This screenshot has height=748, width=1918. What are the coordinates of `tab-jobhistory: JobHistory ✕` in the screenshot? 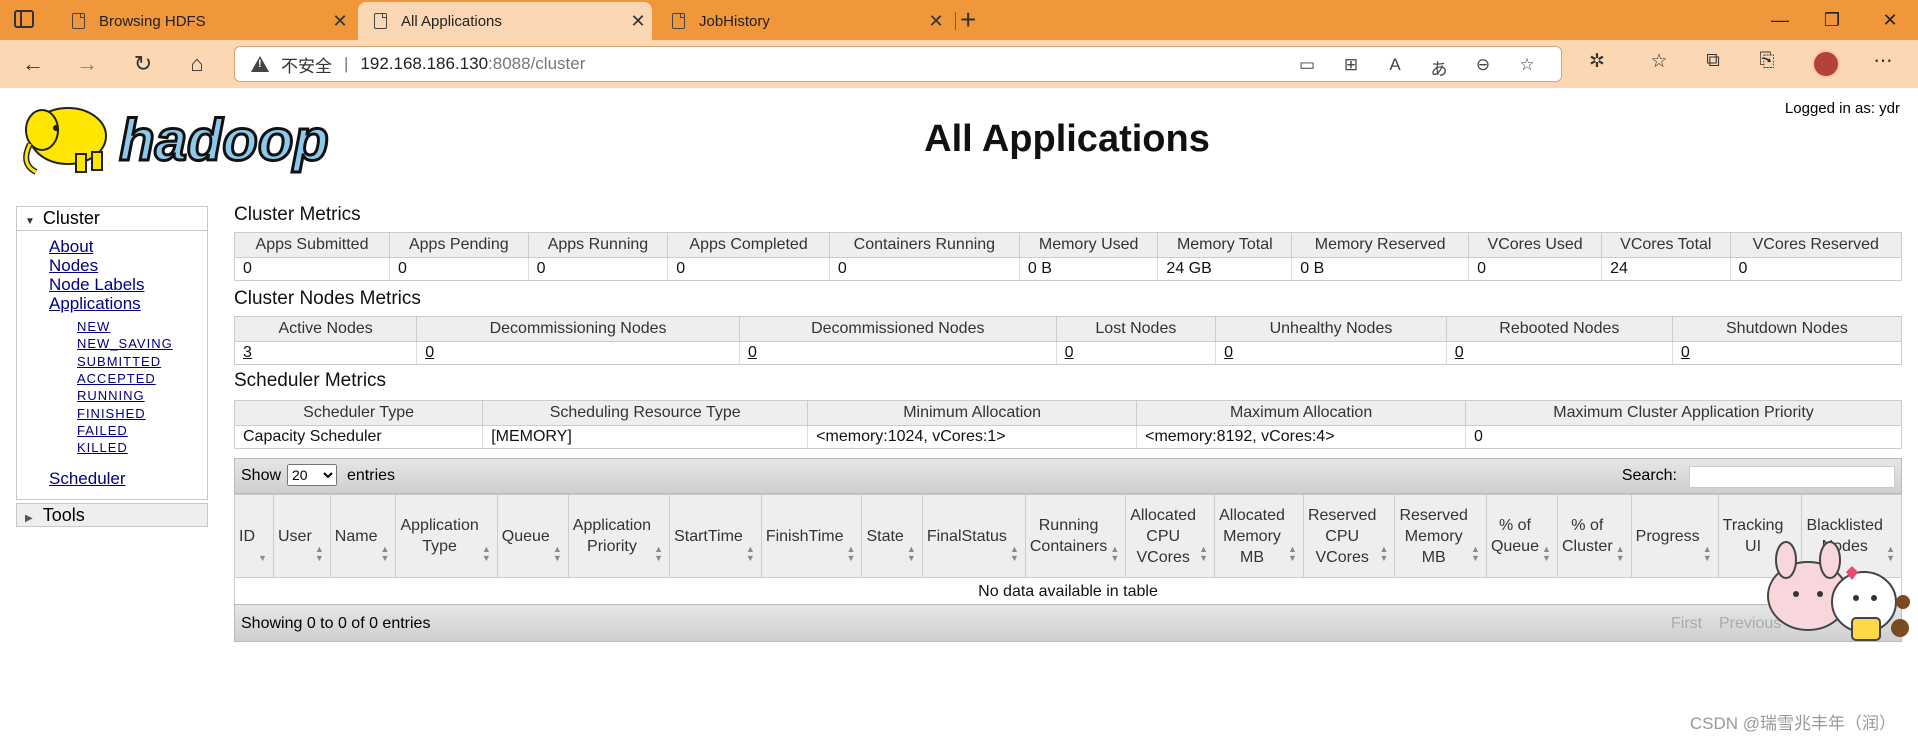 It's located at (803, 21).